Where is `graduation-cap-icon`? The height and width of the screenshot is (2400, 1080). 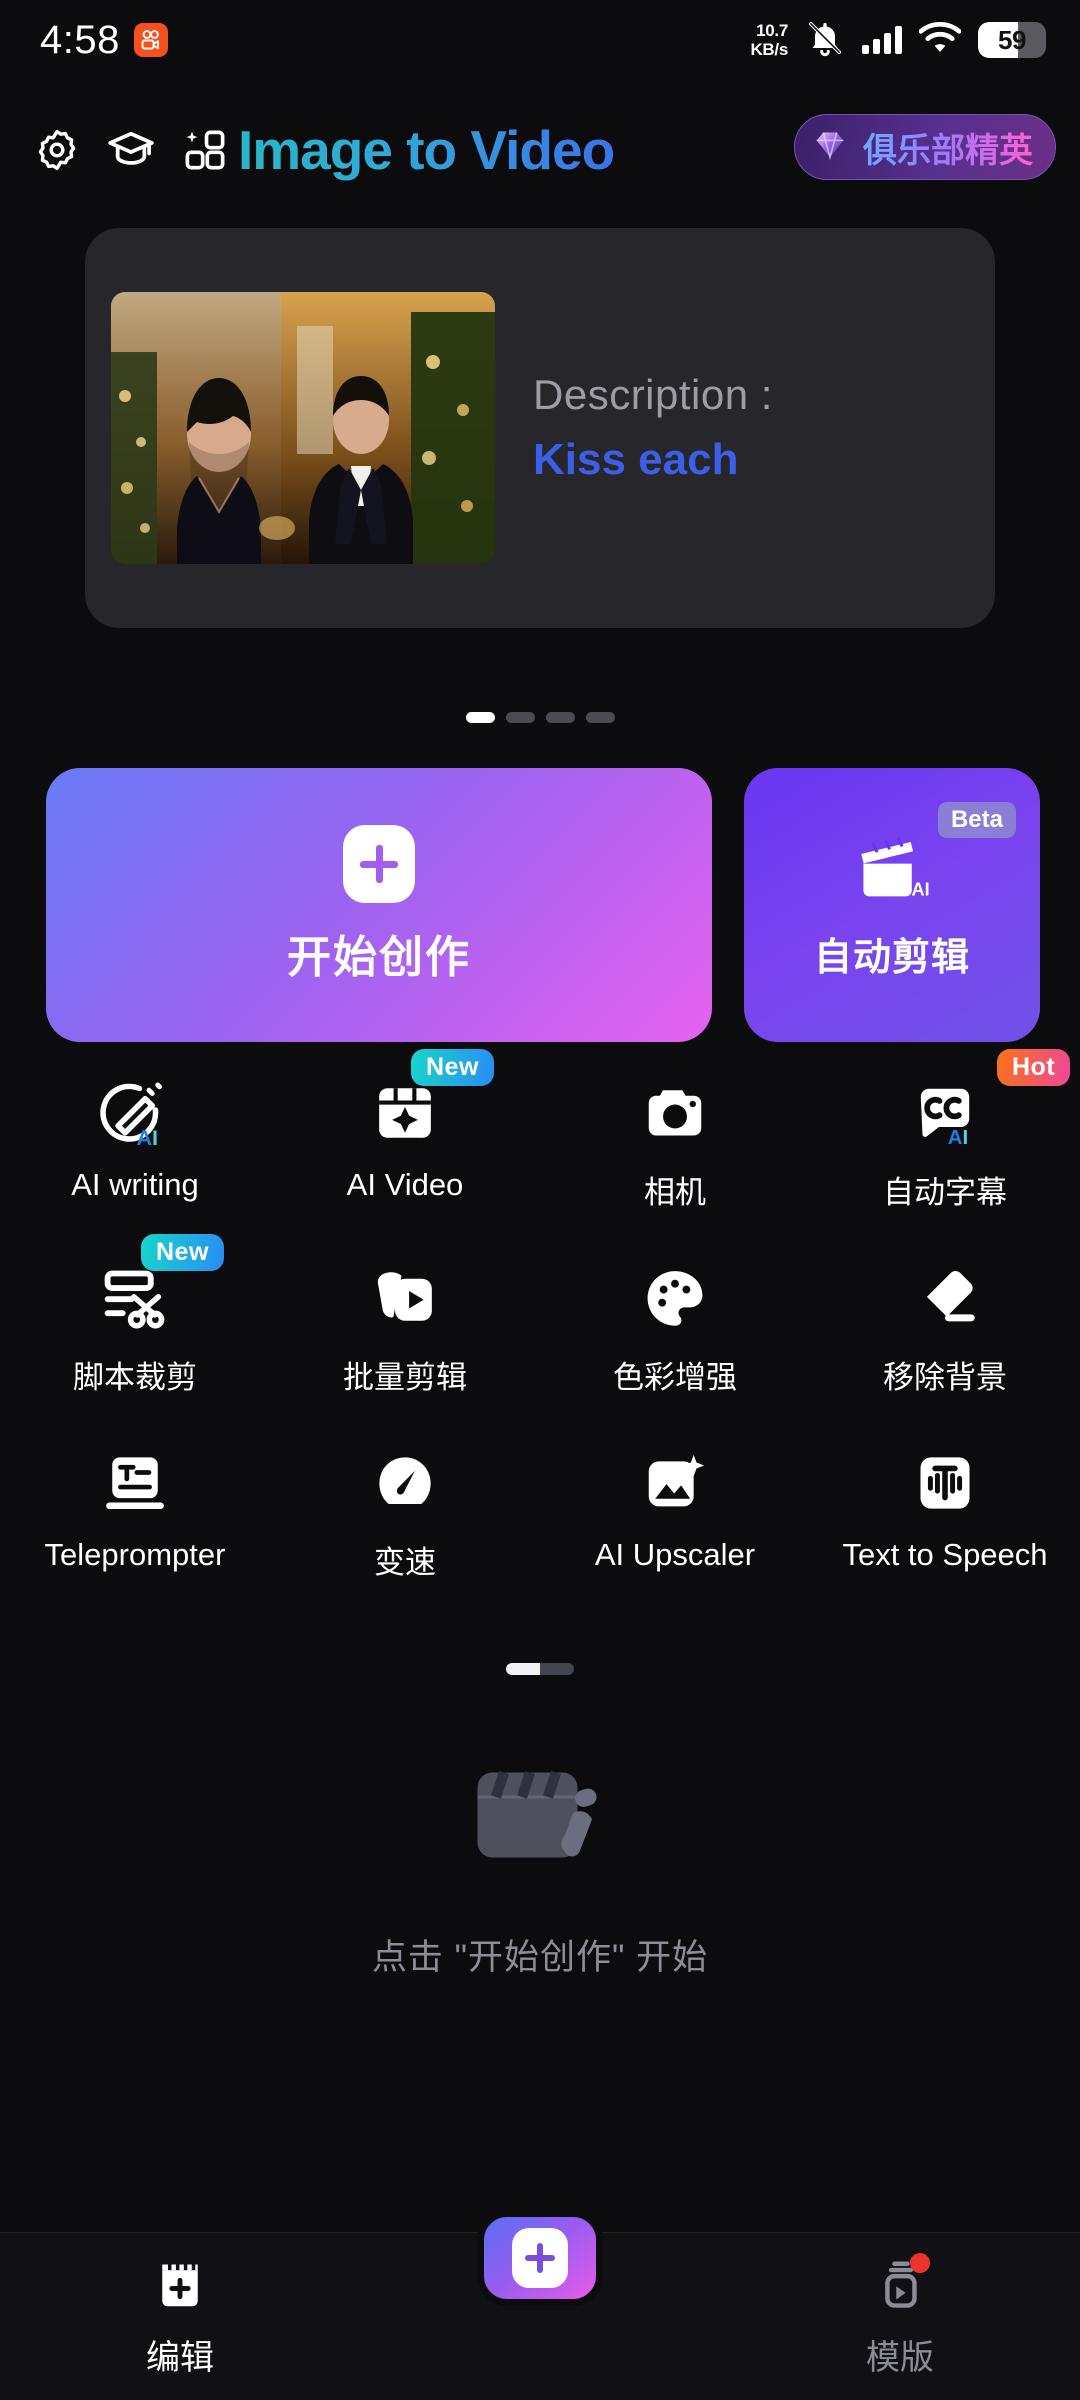 graduation-cap-icon is located at coordinates (131, 150).